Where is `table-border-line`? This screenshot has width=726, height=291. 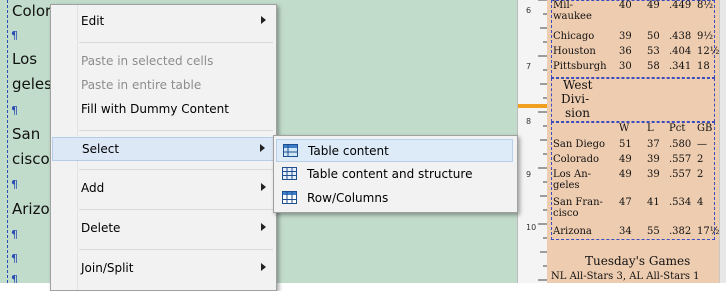
table-border-line is located at coordinates (8, 141).